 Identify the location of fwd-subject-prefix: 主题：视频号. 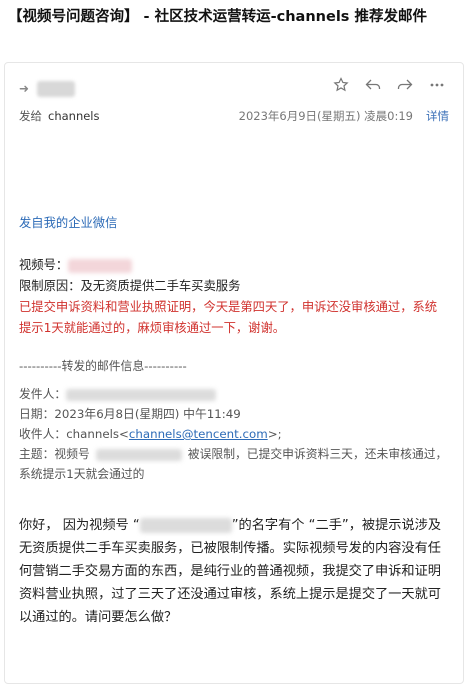
(54, 454).